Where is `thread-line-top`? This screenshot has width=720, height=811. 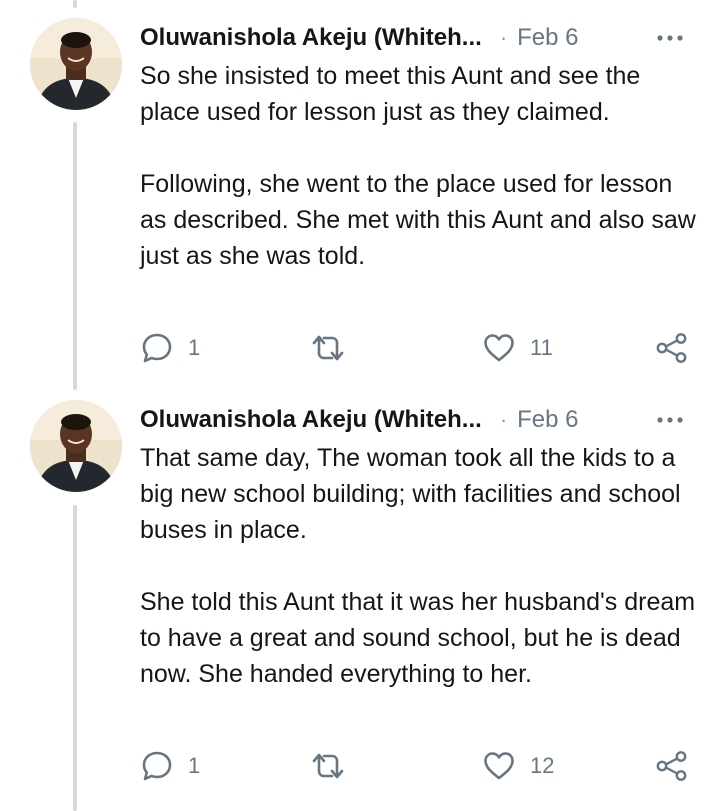 thread-line-top is located at coordinates (75, 4).